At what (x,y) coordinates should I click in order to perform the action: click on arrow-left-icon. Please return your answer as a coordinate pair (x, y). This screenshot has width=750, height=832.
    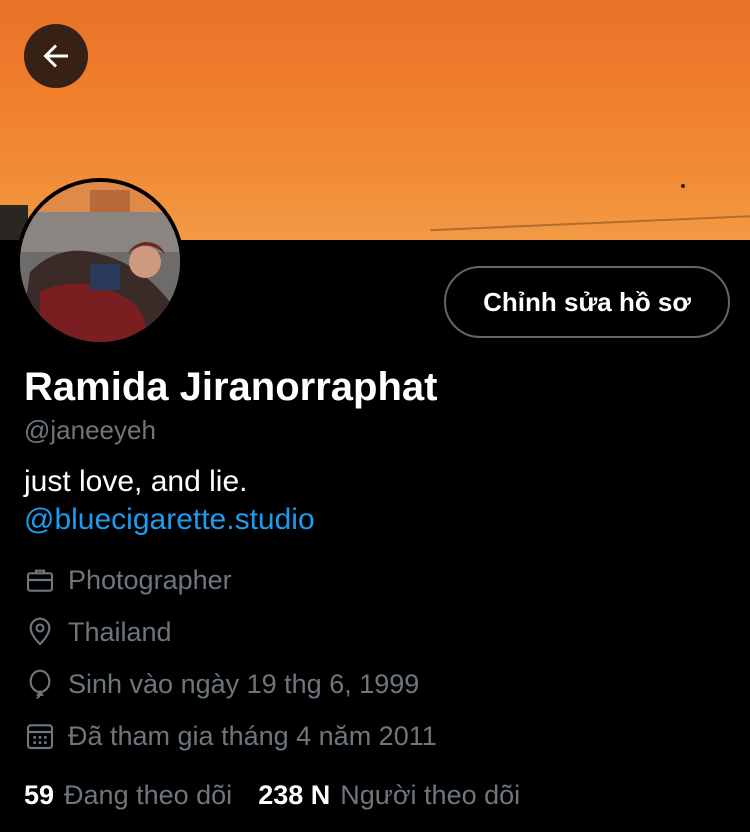
    Looking at the image, I should click on (56, 56).